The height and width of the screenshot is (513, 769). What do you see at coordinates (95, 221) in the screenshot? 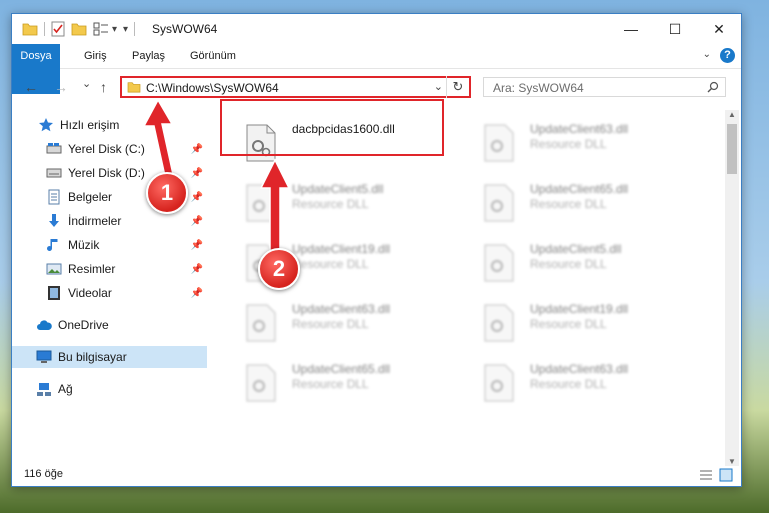
I see `sidebar-item-label: İndirmeler` at bounding box center [95, 221].